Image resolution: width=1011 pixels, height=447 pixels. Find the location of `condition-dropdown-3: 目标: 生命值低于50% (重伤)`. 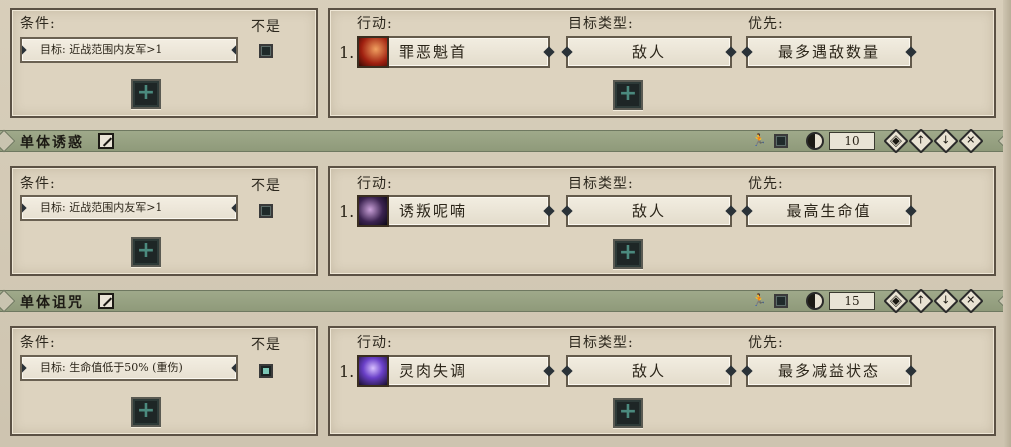

condition-dropdown-3: 目标: 生命值低于50% (重伤) is located at coordinates (129, 368).